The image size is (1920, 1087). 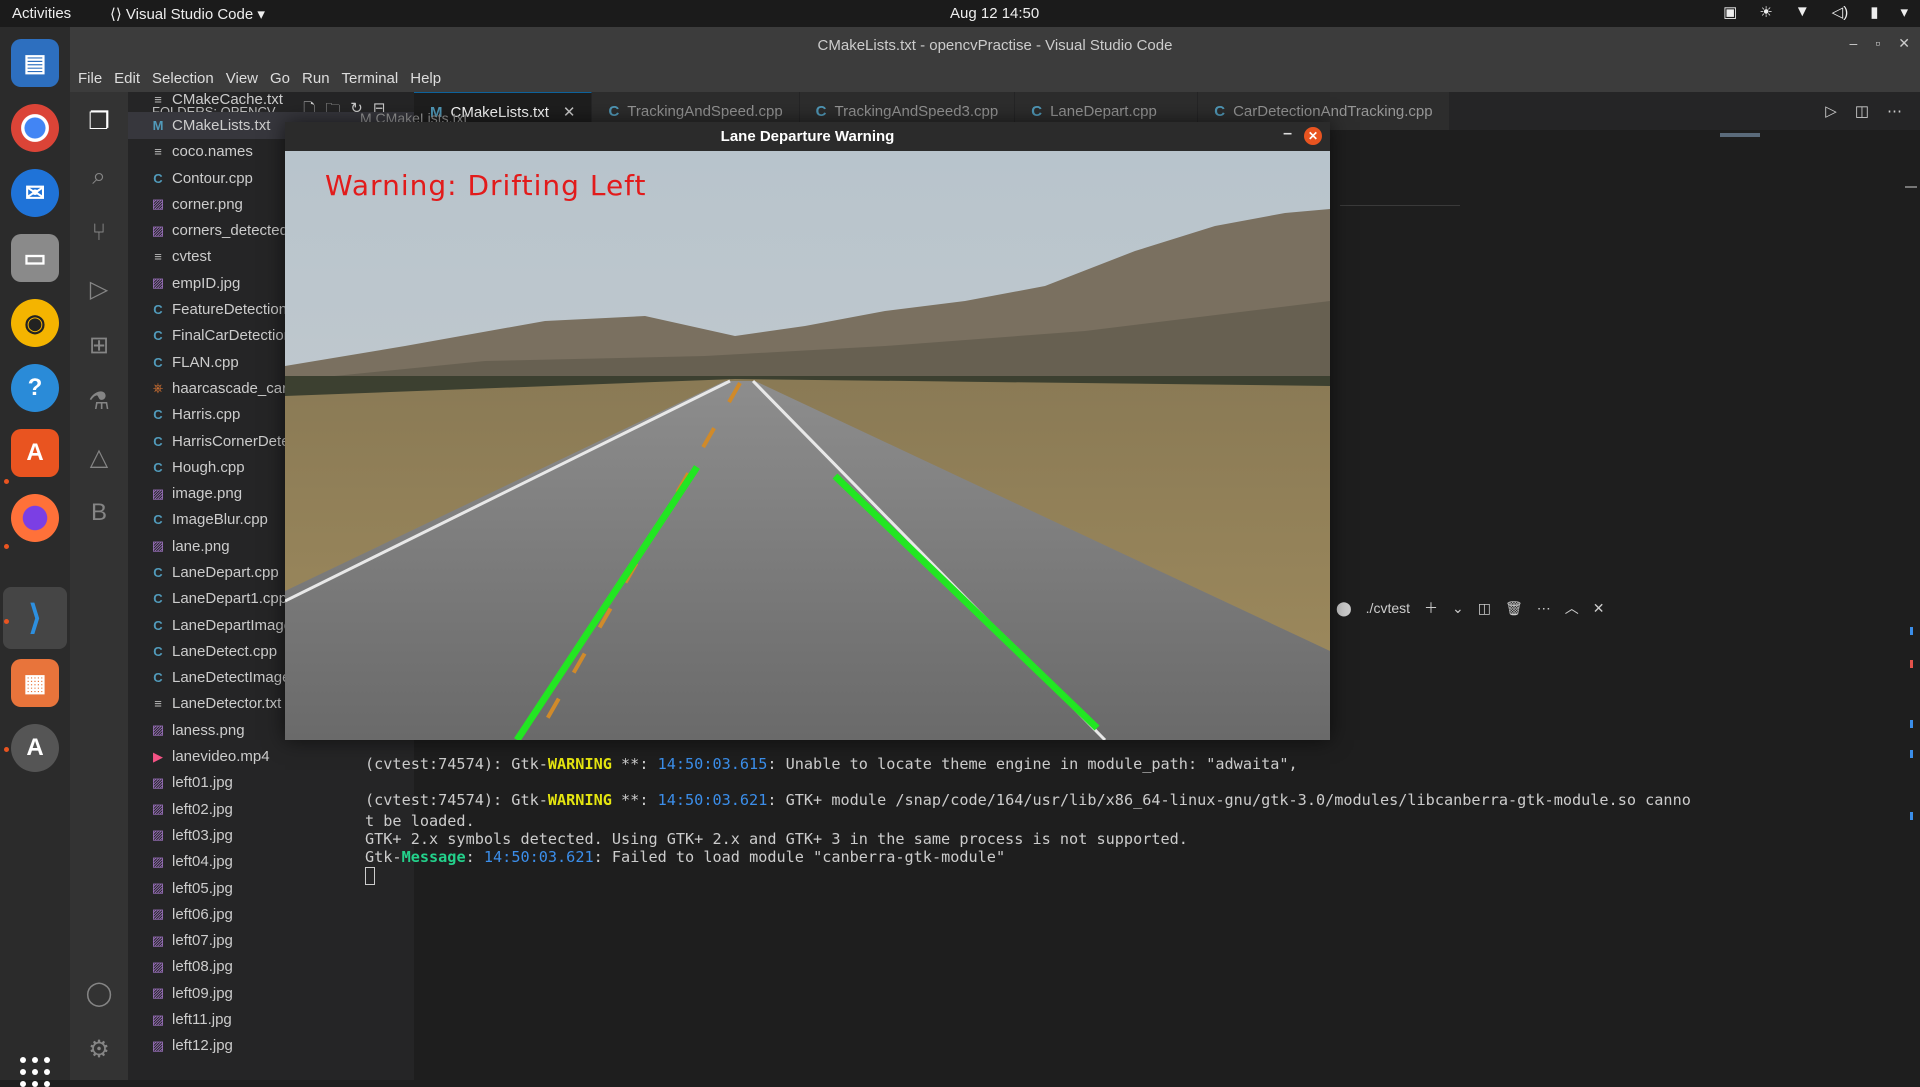 I want to click on run-debug-icon: ▷, so click(x=99, y=289).